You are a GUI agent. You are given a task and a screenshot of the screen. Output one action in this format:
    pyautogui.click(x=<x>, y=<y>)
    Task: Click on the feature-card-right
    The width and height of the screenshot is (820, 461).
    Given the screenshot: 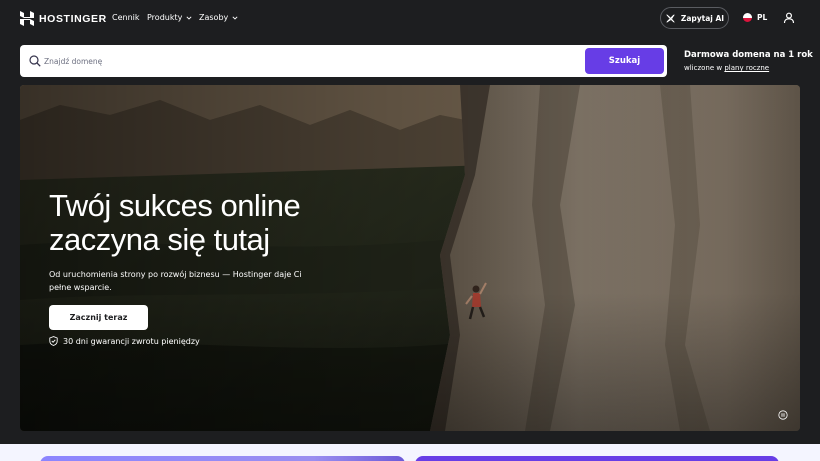 What is the action you would take?
    pyautogui.click(x=597, y=458)
    